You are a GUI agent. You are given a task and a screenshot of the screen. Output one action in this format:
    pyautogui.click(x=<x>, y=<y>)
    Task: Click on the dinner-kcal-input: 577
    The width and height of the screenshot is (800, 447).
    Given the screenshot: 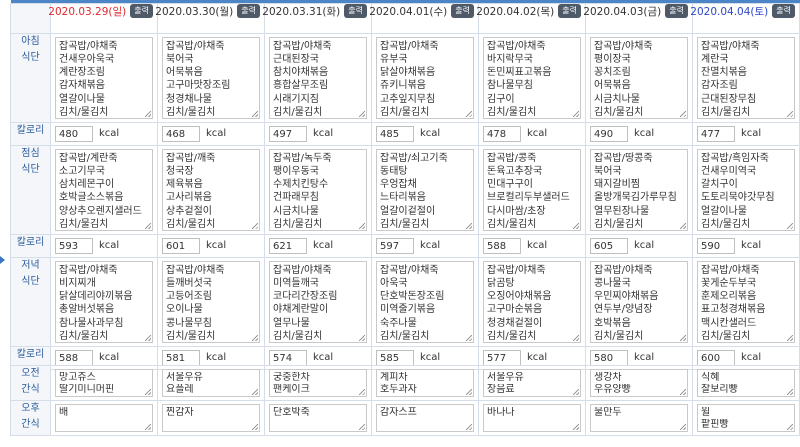 What is the action you would take?
    pyautogui.click(x=502, y=357)
    